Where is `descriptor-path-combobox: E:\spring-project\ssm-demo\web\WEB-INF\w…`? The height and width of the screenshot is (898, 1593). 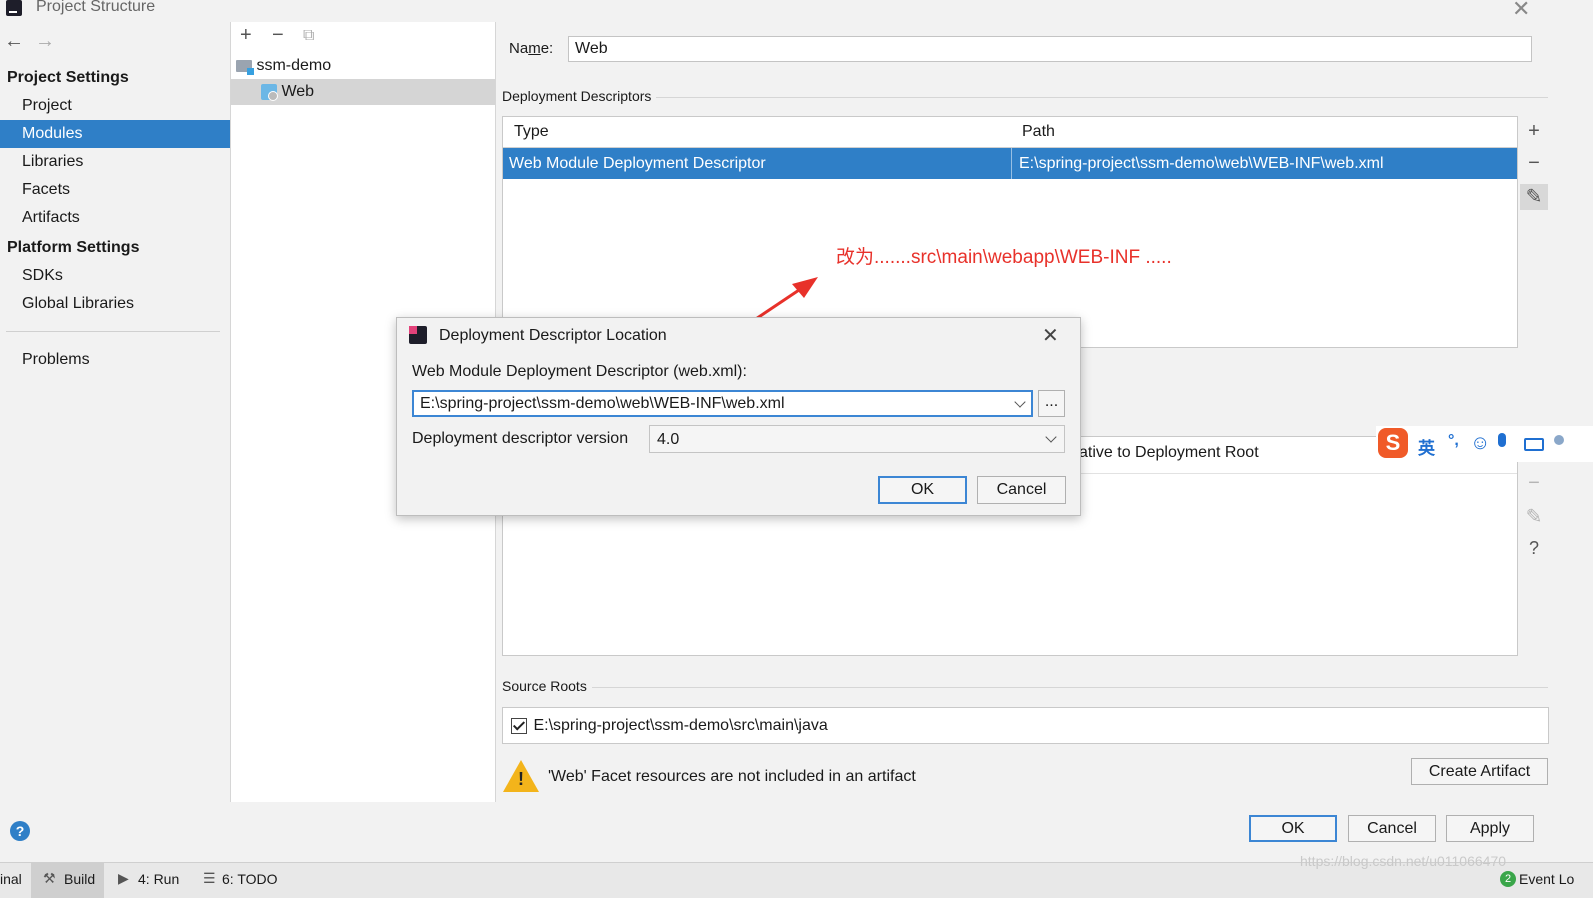
descriptor-path-combobox: E:\spring-project\ssm-demo\web\WEB-INF\w… is located at coordinates (722, 403).